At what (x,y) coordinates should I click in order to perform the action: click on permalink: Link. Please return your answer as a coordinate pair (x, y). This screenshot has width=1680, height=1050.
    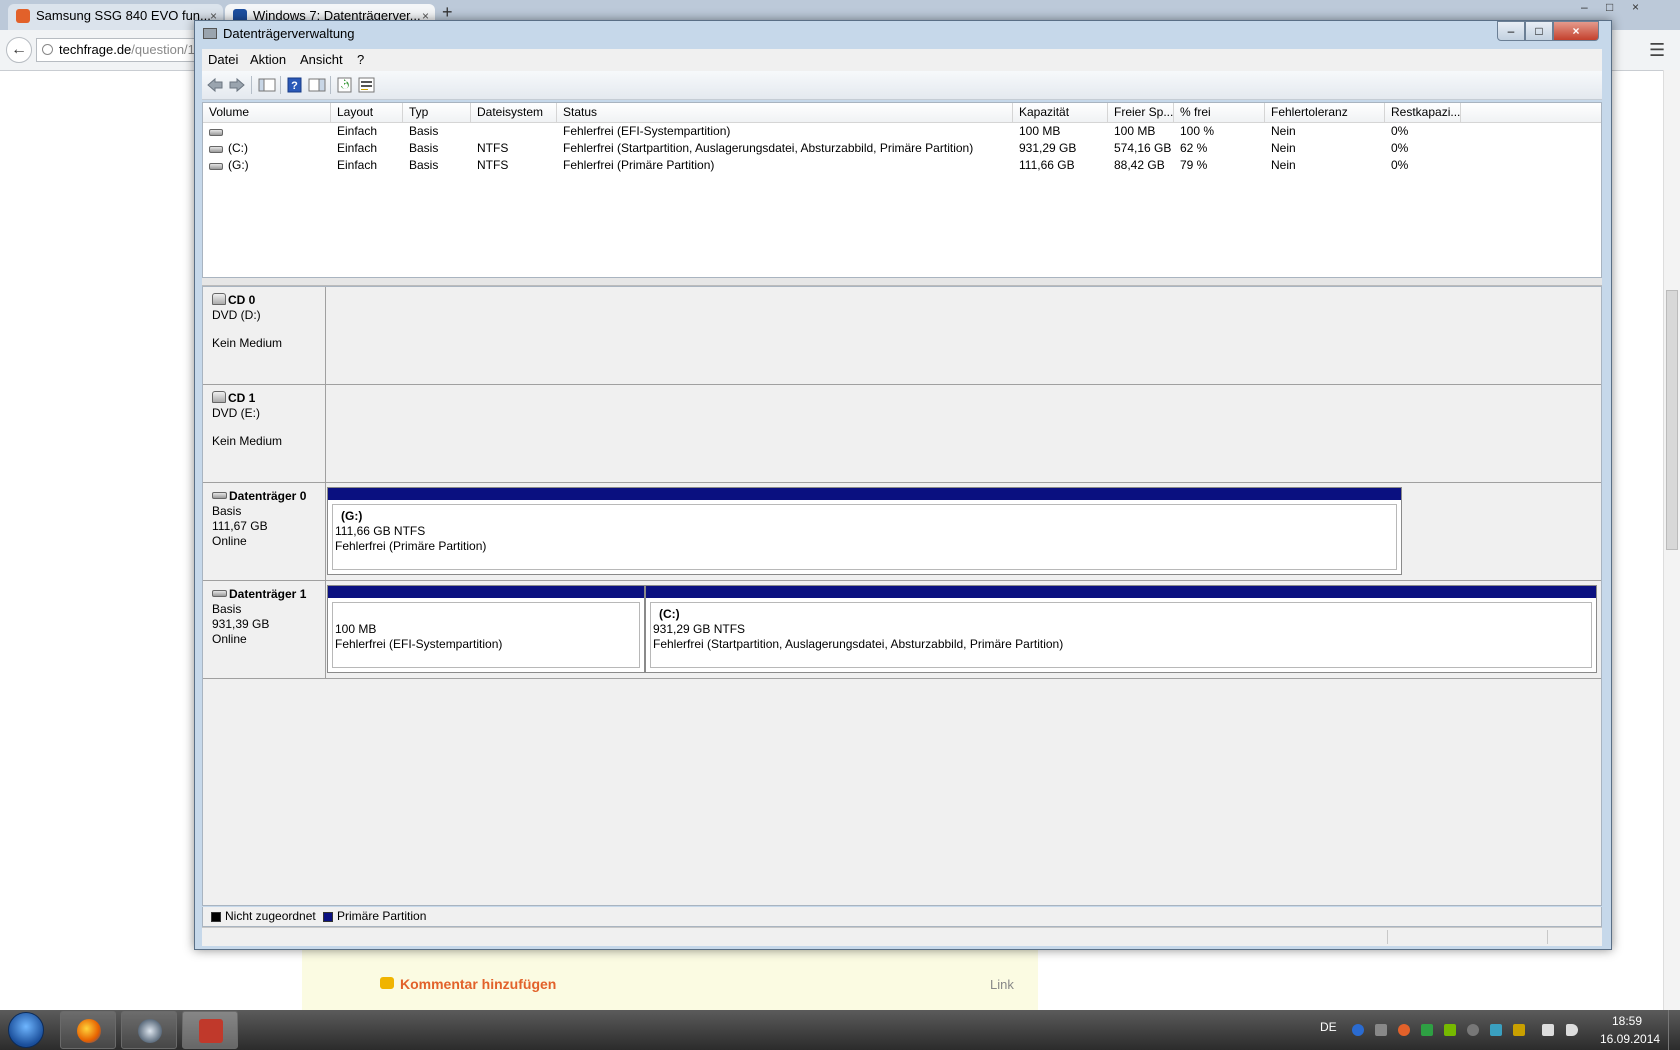
    Looking at the image, I should click on (1002, 984).